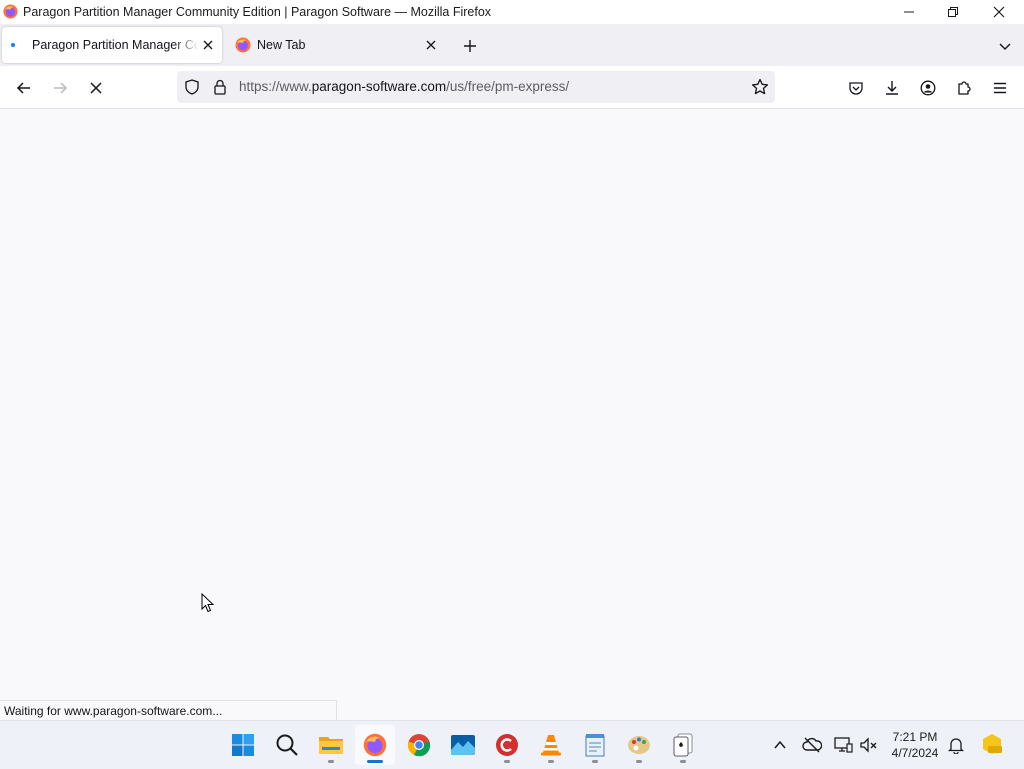  I want to click on account-icon, so click(928, 88).